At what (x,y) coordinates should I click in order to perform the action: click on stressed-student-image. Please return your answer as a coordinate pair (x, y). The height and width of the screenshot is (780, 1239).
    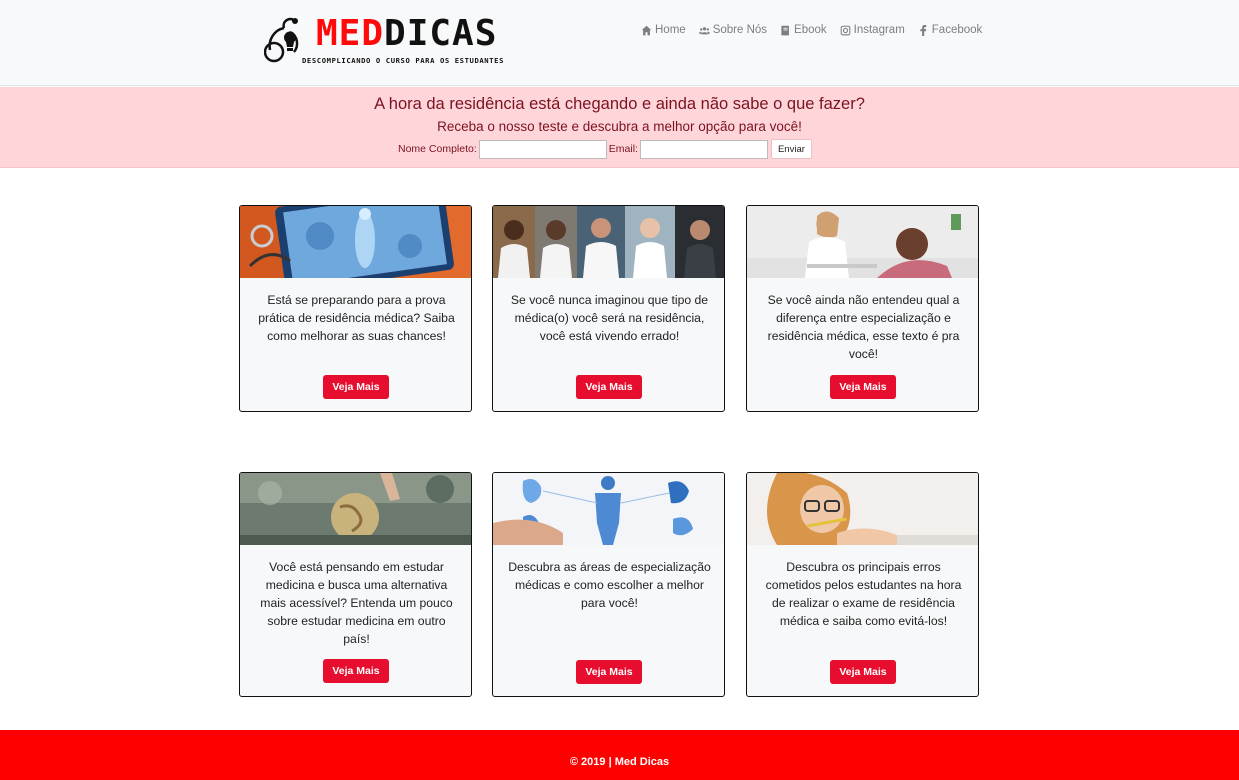
    Looking at the image, I should click on (862, 509).